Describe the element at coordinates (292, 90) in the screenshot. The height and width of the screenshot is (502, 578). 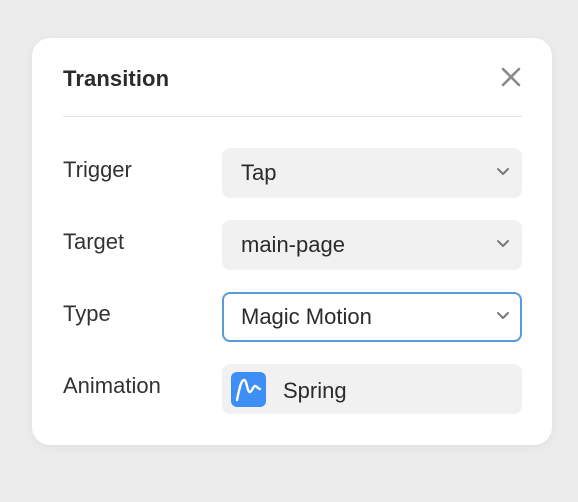
I see `panel-header: Transition` at that location.